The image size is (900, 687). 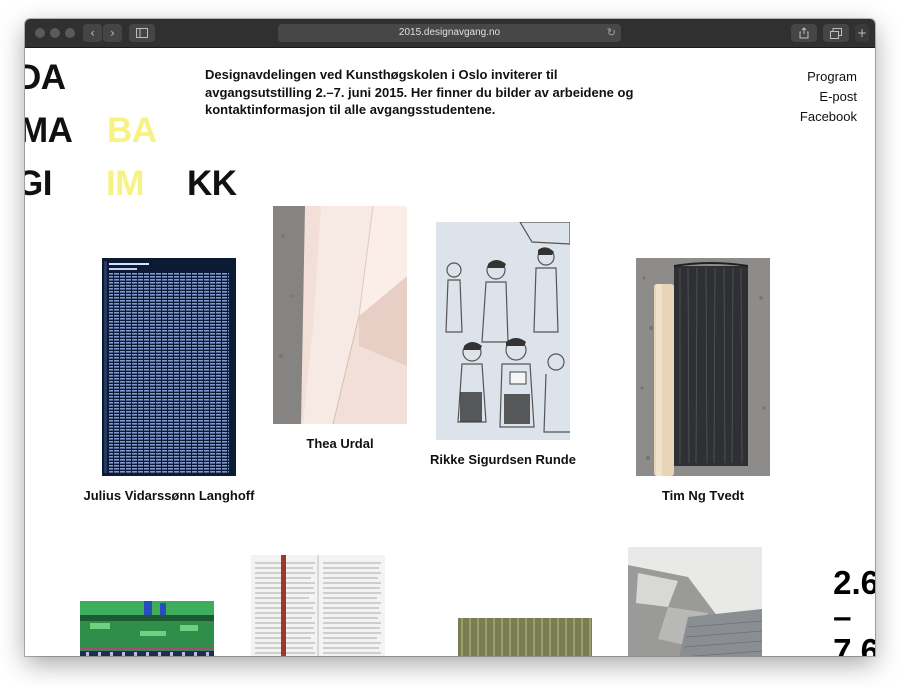 I want to click on landscape-illustration-image, so click(x=147, y=628).